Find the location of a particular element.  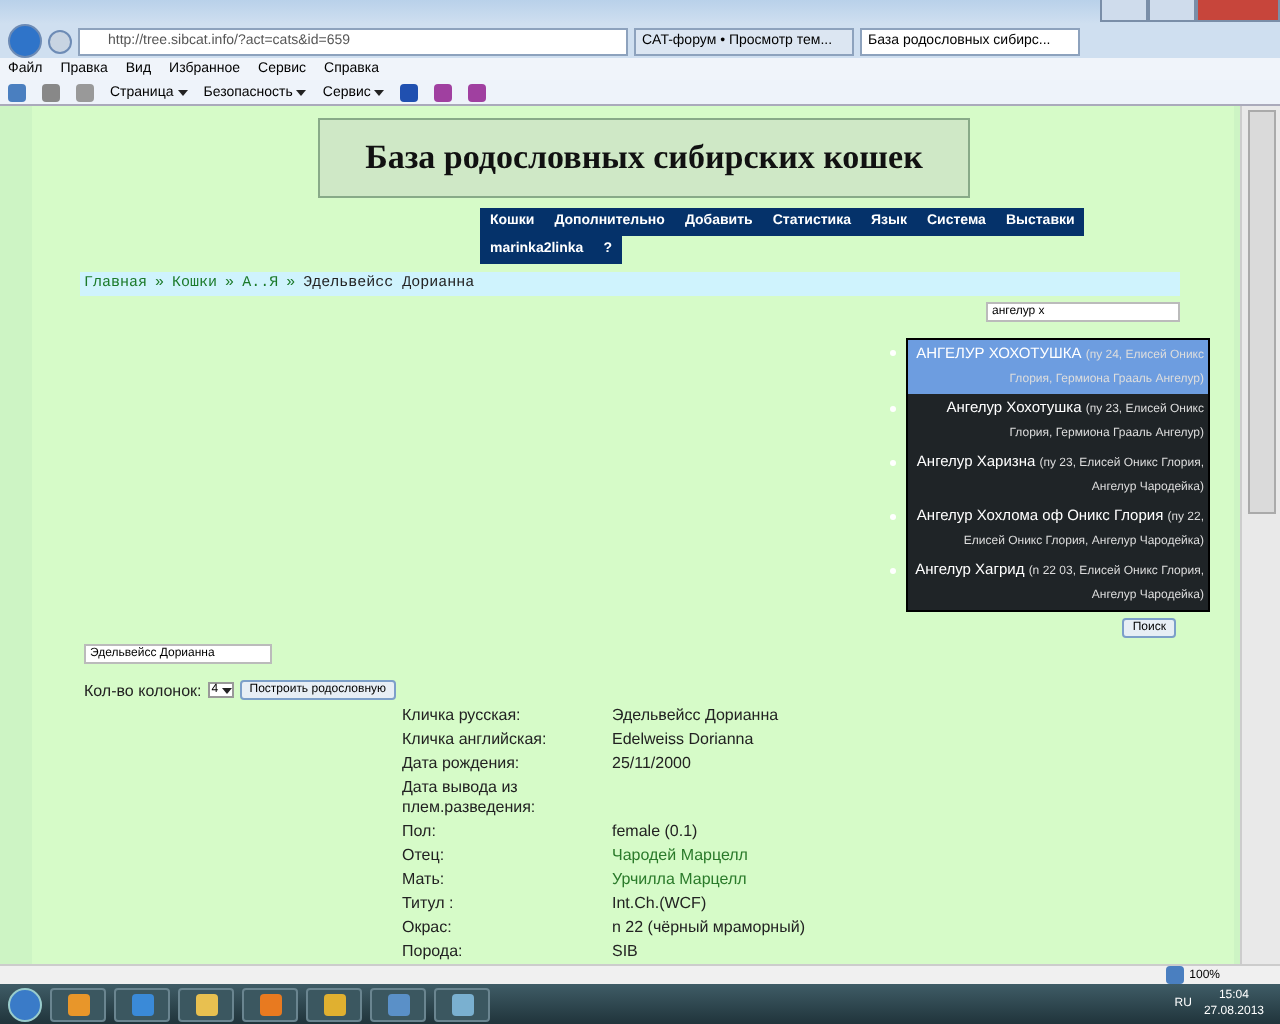

field-label: Отец: is located at coordinates (424, 856).